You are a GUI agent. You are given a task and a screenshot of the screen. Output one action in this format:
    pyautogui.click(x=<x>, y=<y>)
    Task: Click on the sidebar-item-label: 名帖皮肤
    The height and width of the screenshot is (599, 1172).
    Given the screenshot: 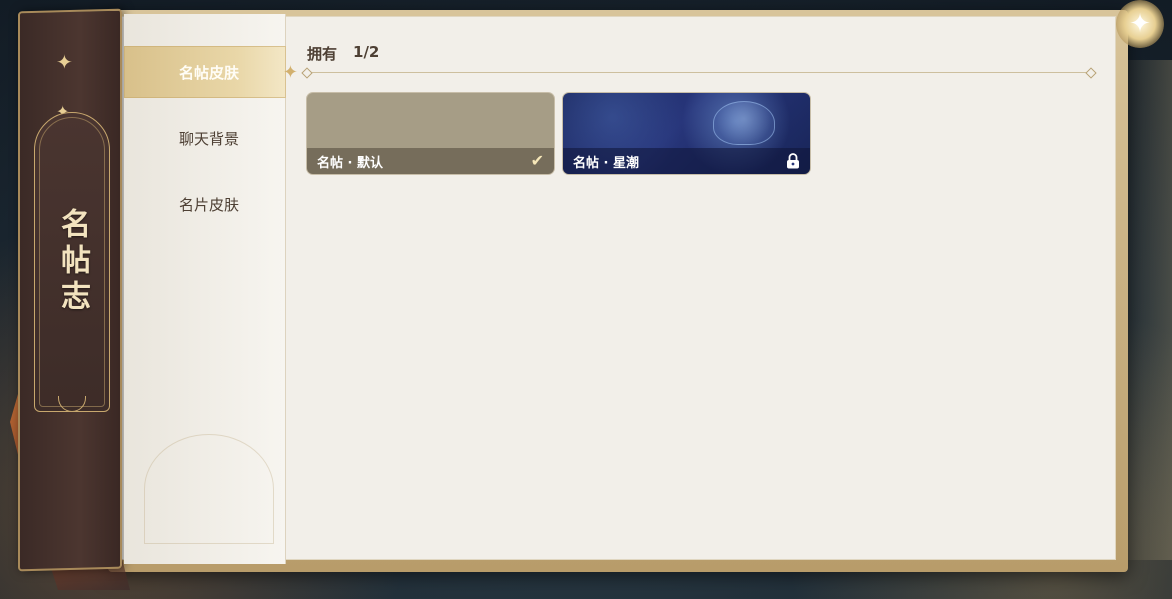 What is the action you would take?
    pyautogui.click(x=209, y=72)
    